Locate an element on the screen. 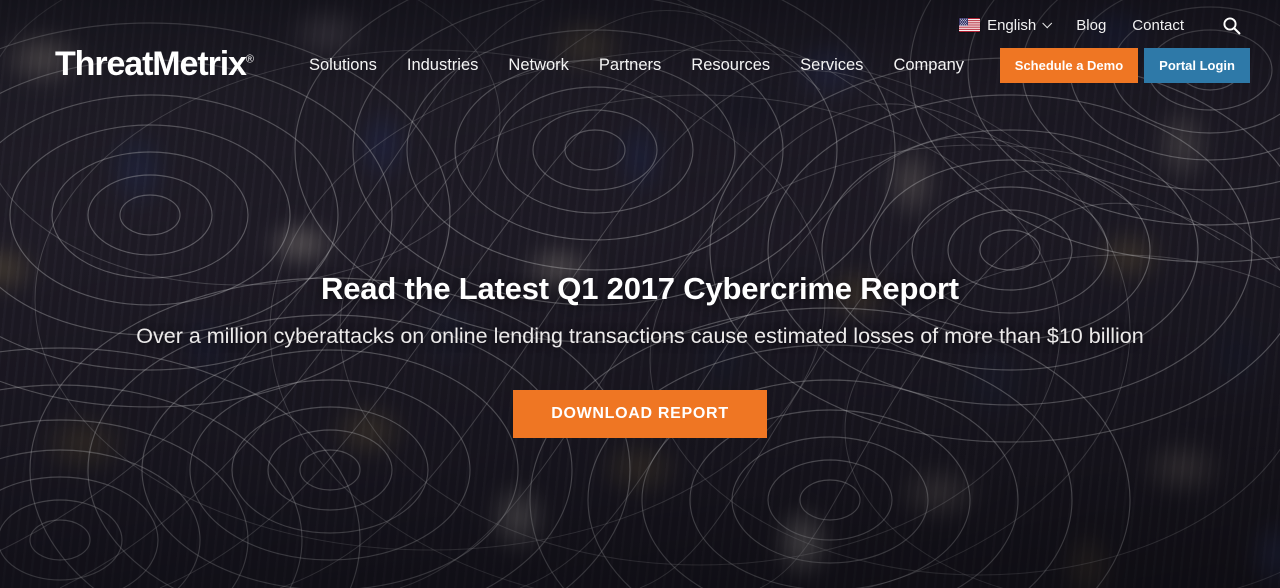 Image resolution: width=1280 pixels, height=588 pixels. brand-registered-mark: ® is located at coordinates (249, 59).